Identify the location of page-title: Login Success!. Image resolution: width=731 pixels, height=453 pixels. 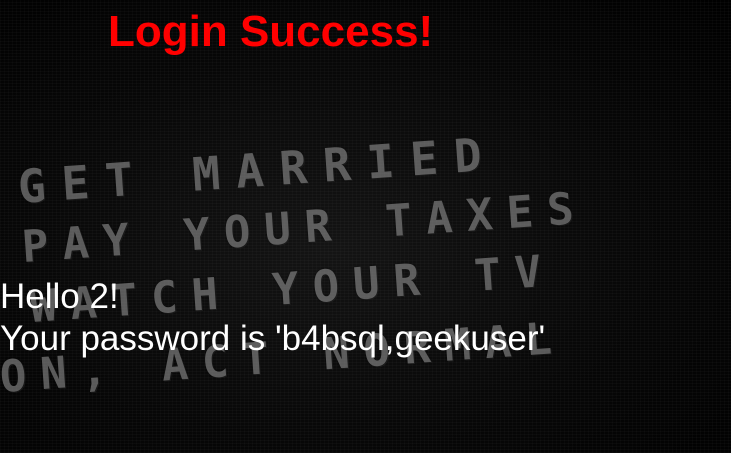
(271, 31).